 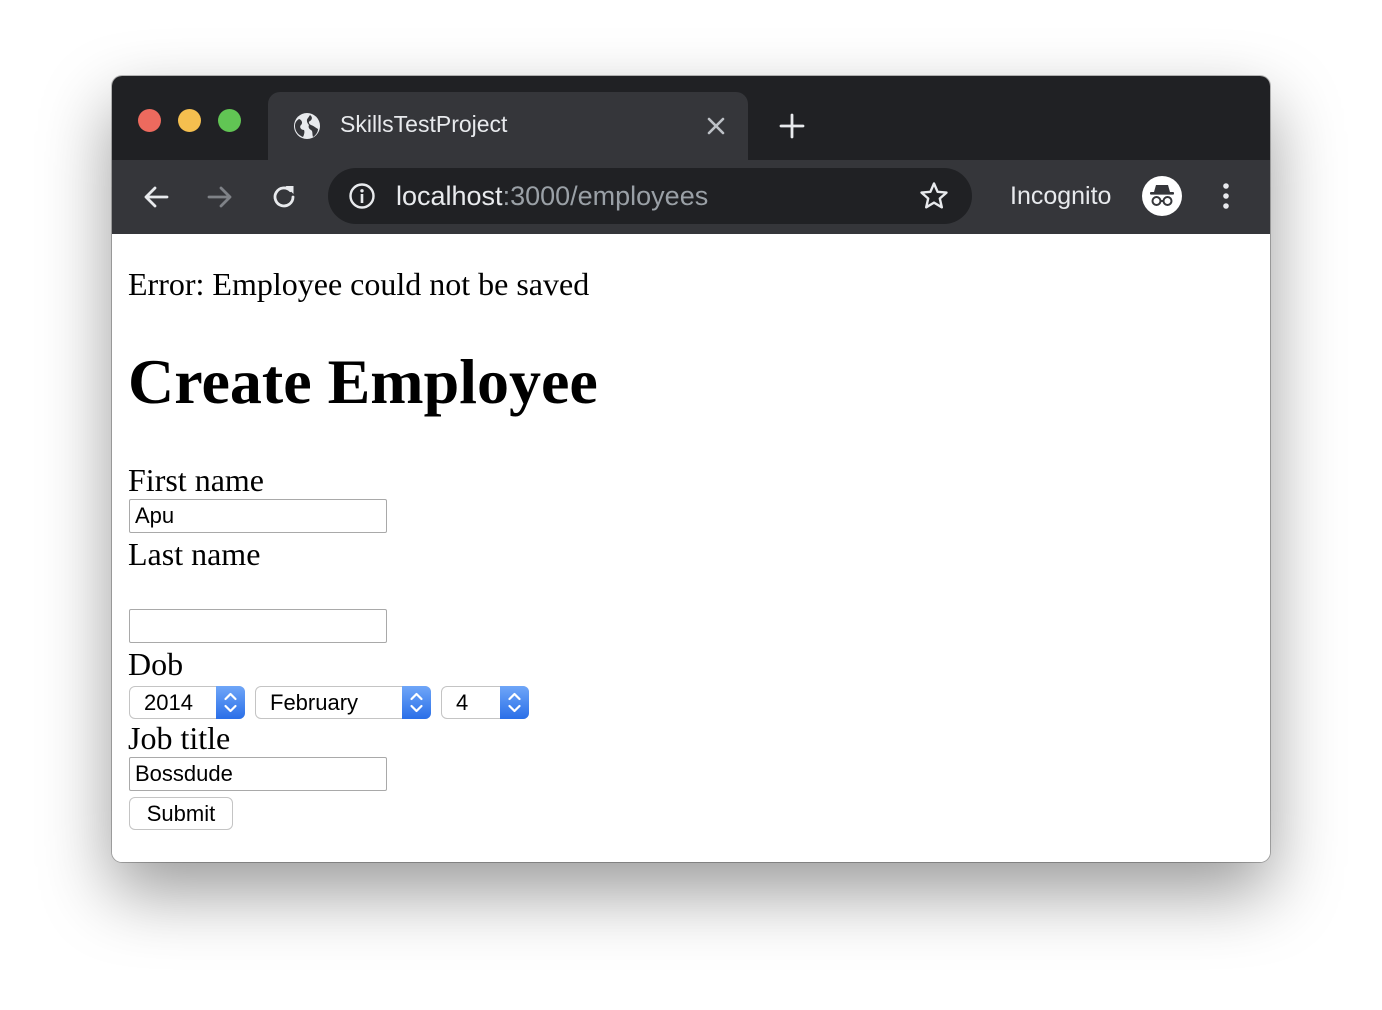 I want to click on job-title-label: Job title, so click(x=179, y=738).